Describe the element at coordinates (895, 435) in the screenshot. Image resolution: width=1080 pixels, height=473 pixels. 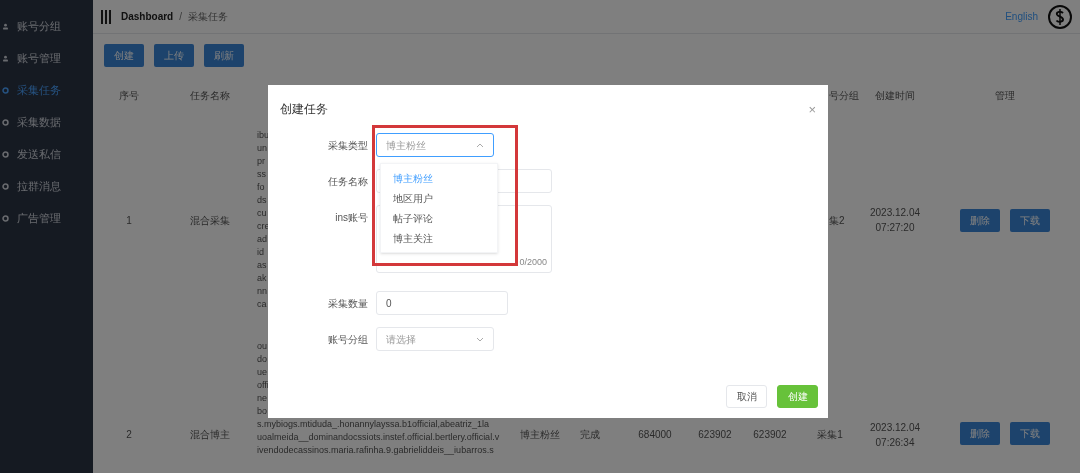
I see `table-cell-text: 2023.12.04 07:26:34` at that location.